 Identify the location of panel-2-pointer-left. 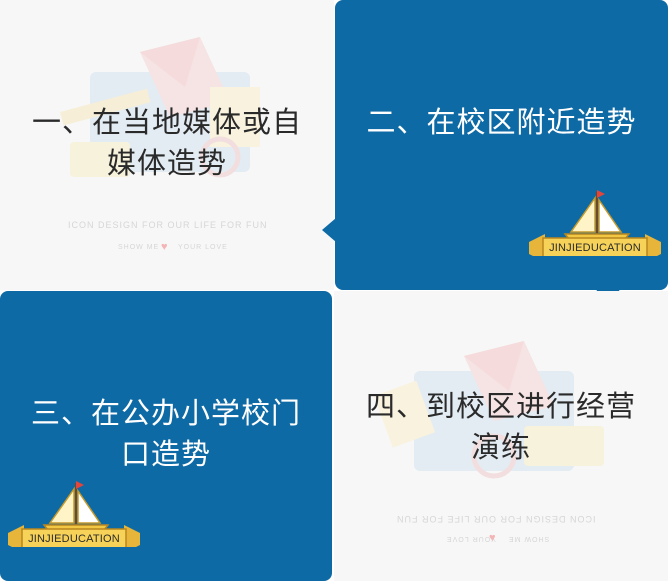
(329, 230).